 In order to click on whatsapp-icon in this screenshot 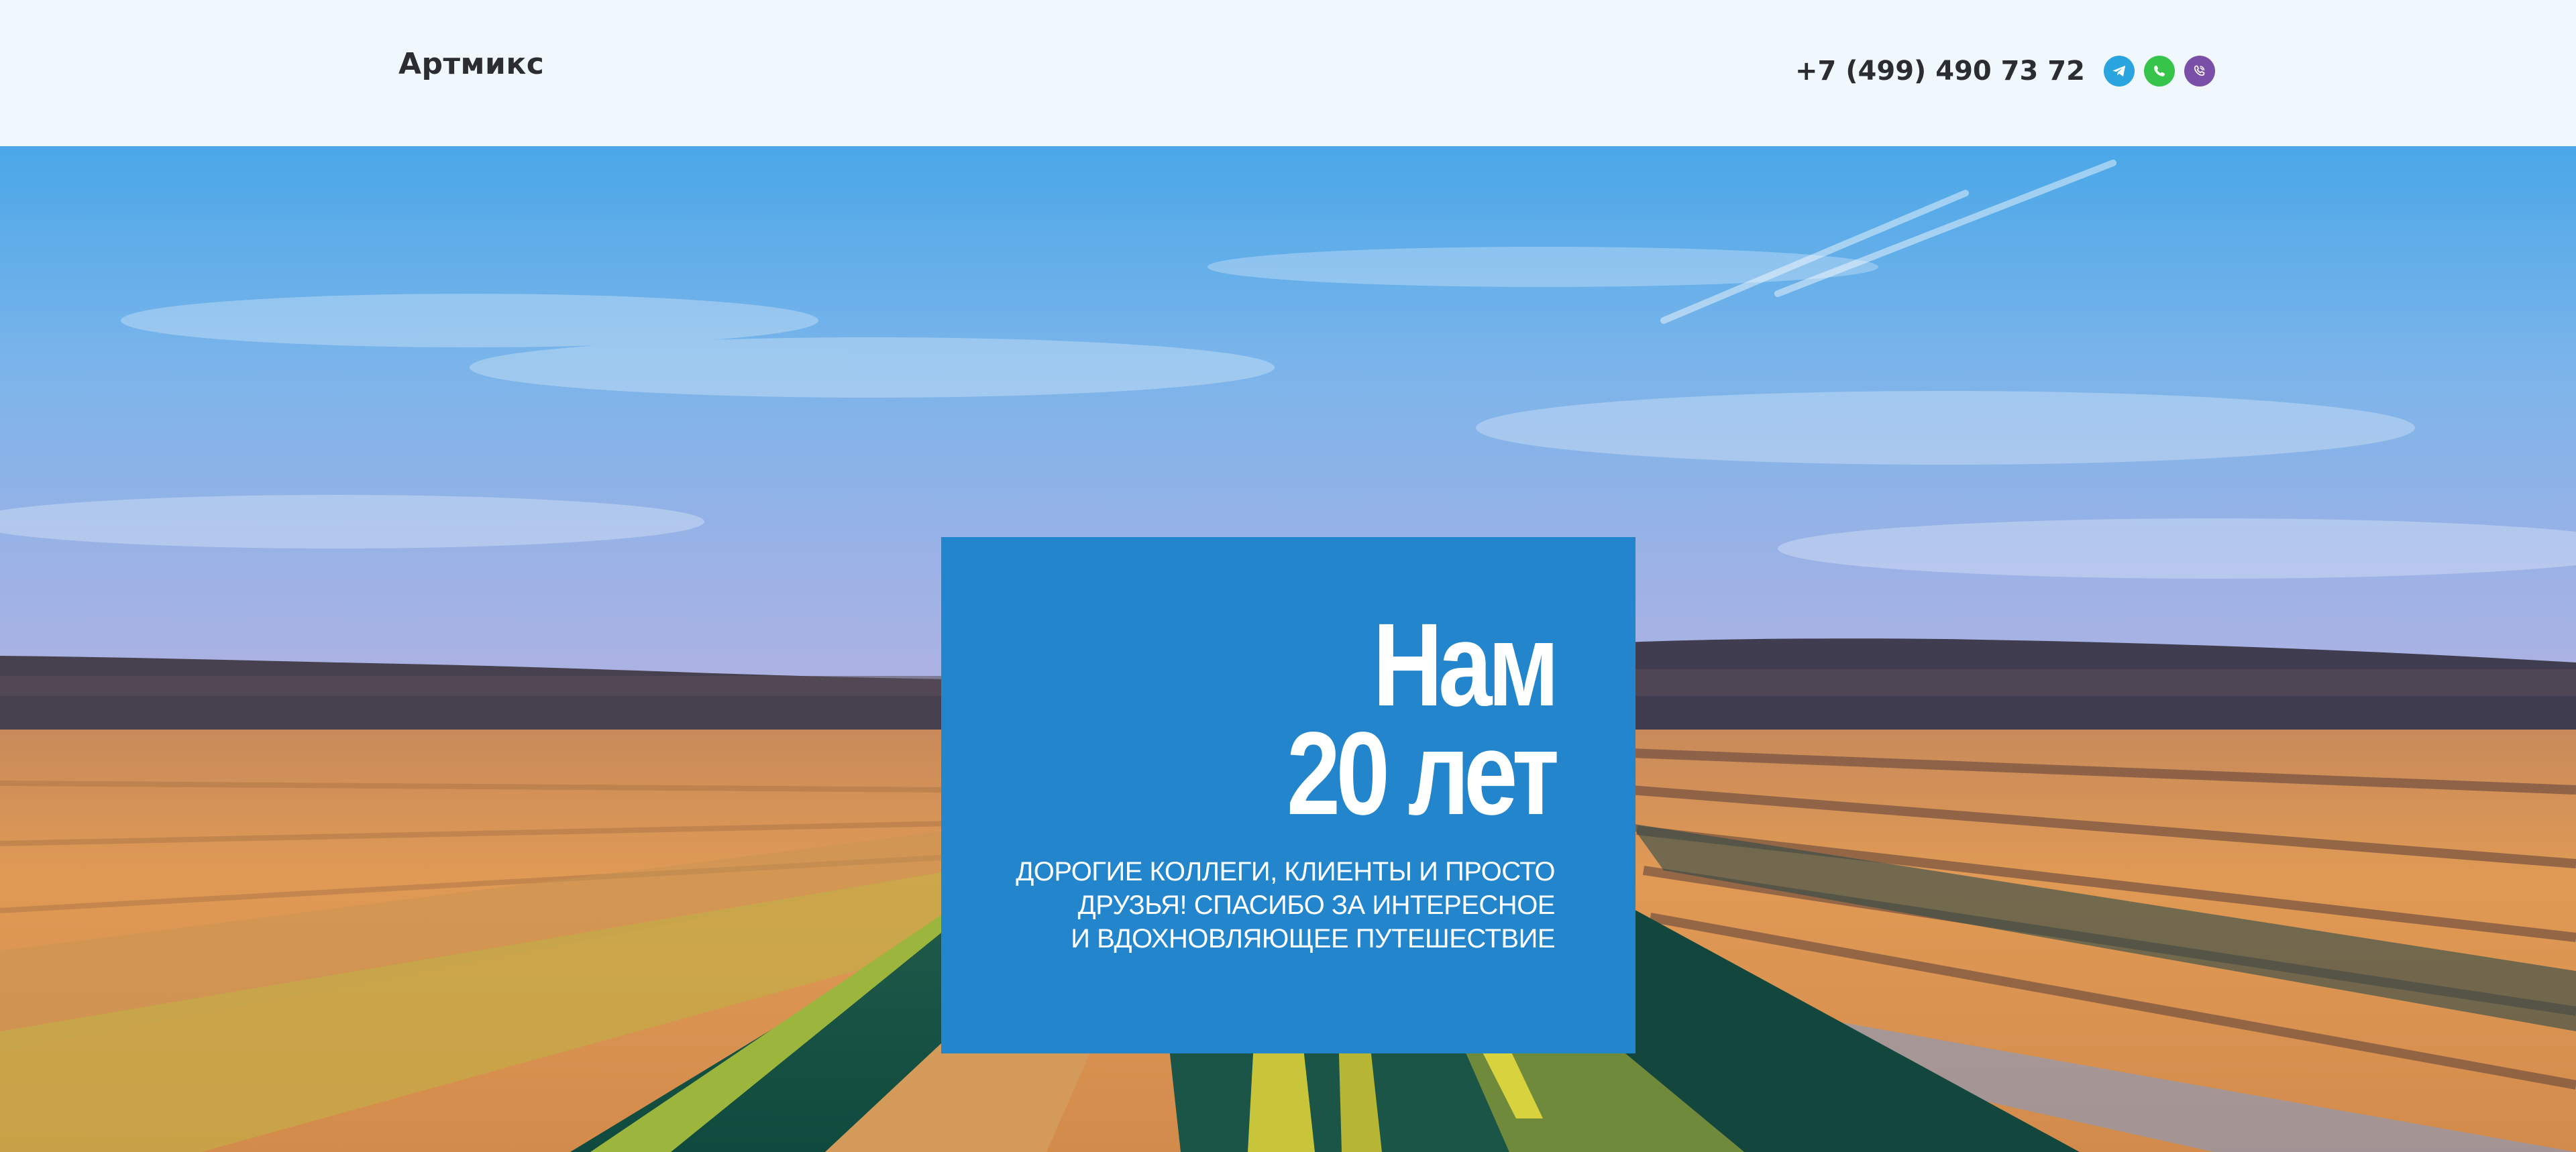, I will do `click(2159, 71)`.